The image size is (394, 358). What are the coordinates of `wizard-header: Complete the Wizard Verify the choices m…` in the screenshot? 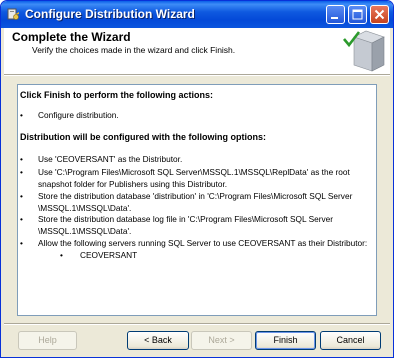 It's located at (197, 51).